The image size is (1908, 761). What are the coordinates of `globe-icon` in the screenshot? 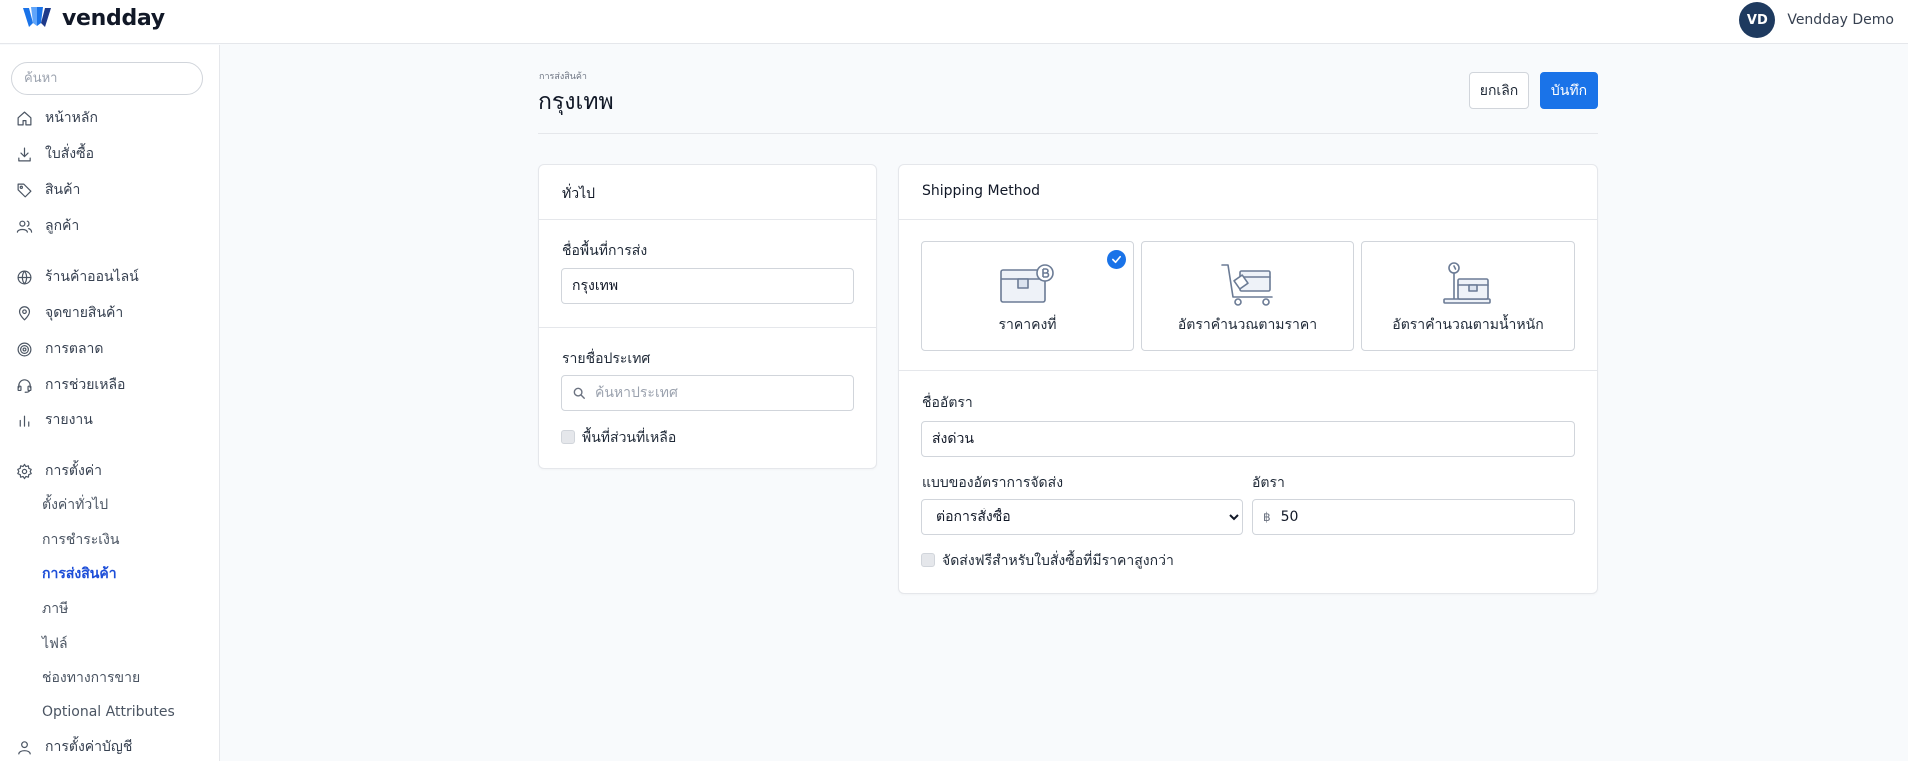 It's located at (24, 277).